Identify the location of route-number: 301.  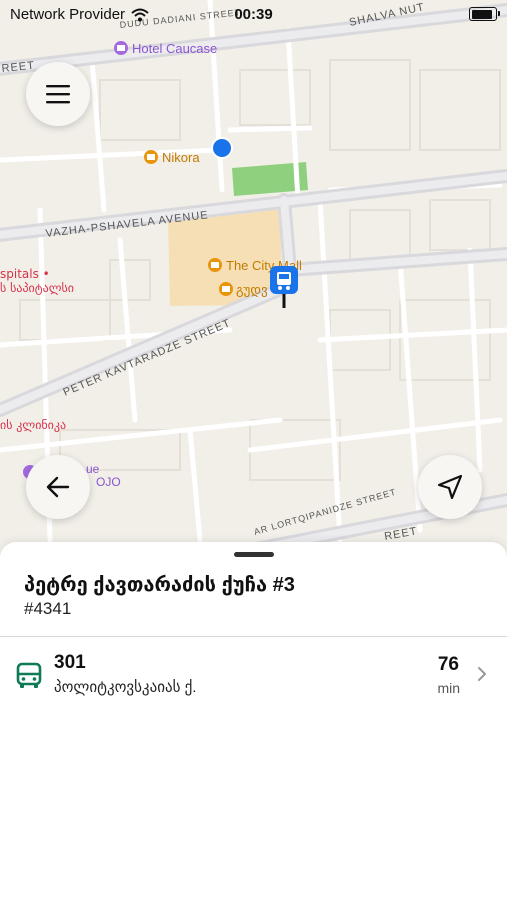
(70, 662).